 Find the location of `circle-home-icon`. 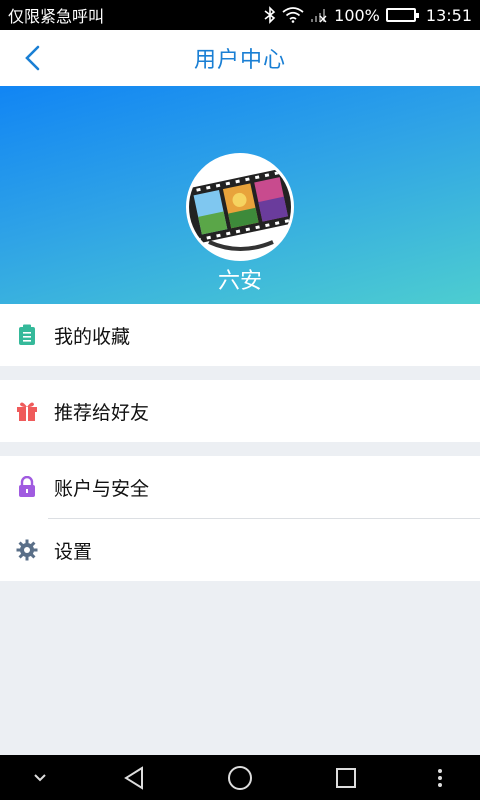

circle-home-icon is located at coordinates (240, 777).